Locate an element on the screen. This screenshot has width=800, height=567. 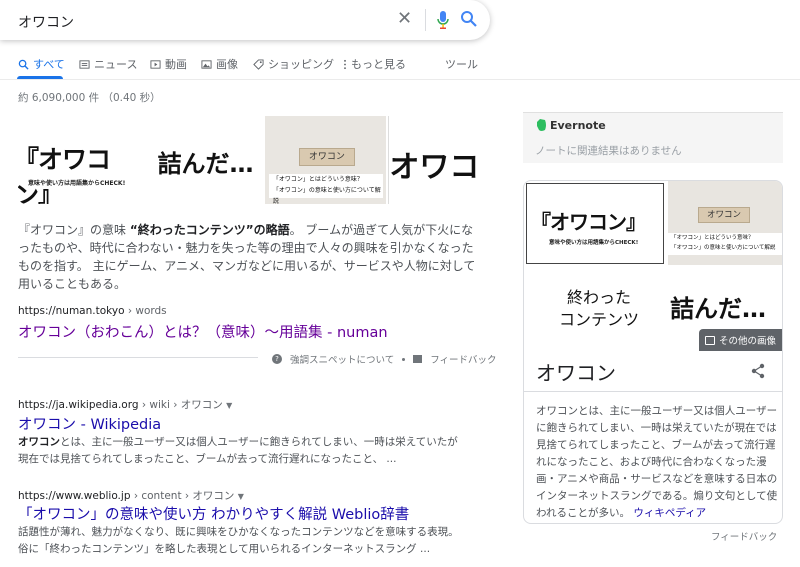
tag-icon is located at coordinates (258, 64).